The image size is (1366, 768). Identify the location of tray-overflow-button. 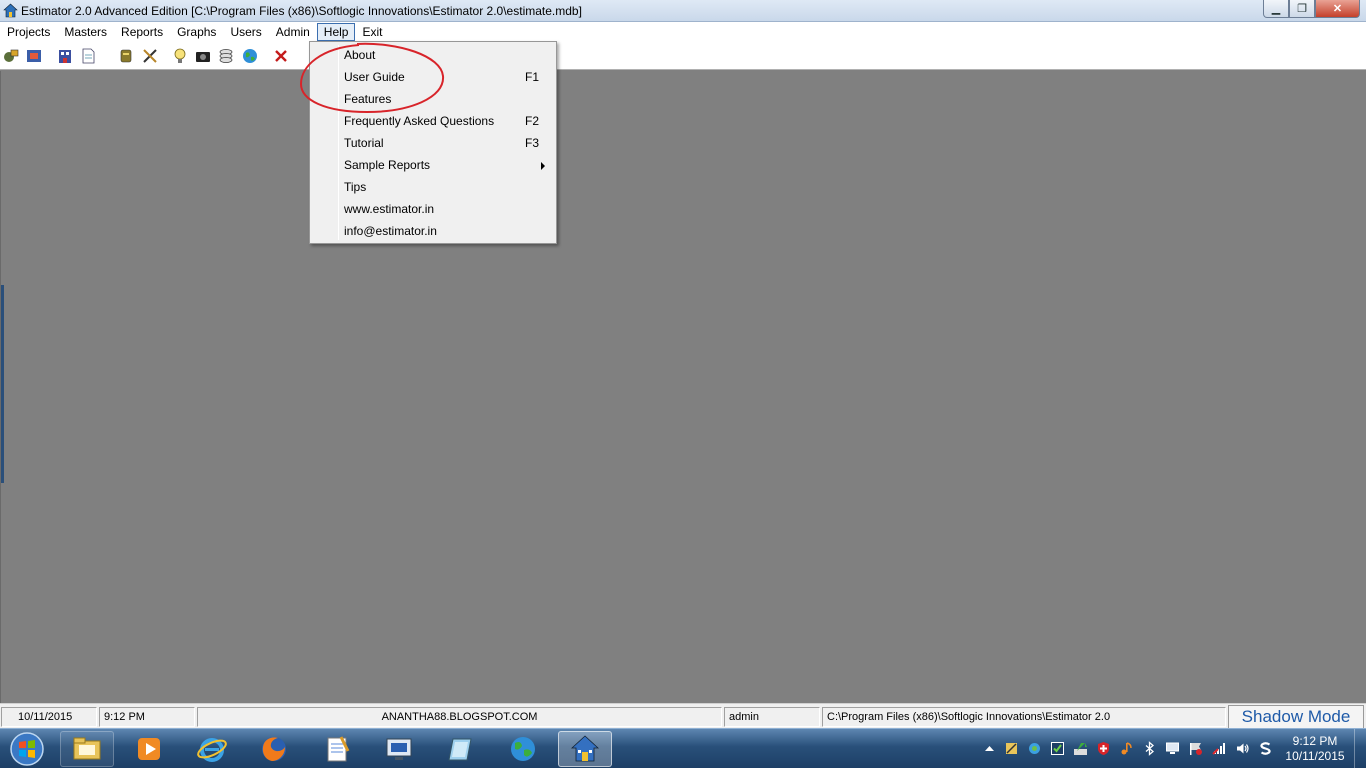
(989, 748).